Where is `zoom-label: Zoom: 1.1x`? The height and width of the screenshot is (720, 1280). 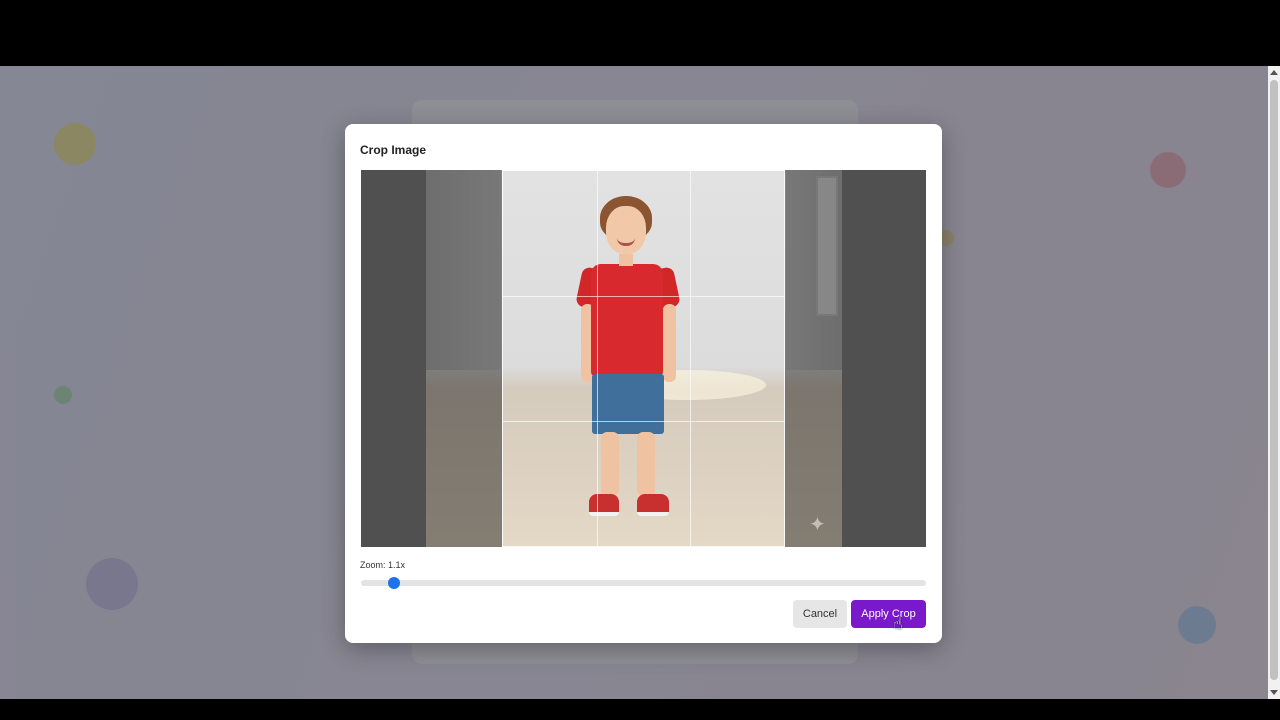
zoom-label: Zoom: 1.1x is located at coordinates (383, 565).